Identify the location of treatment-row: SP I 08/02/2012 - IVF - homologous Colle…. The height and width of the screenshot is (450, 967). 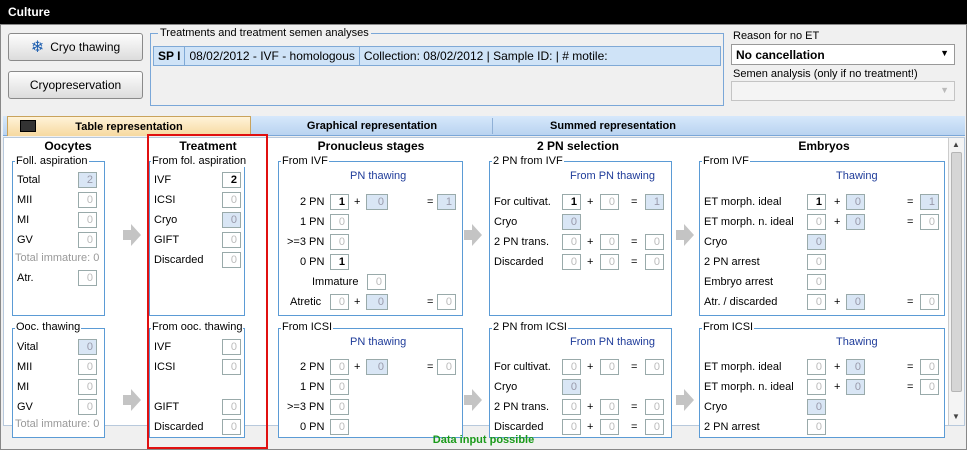
(437, 56).